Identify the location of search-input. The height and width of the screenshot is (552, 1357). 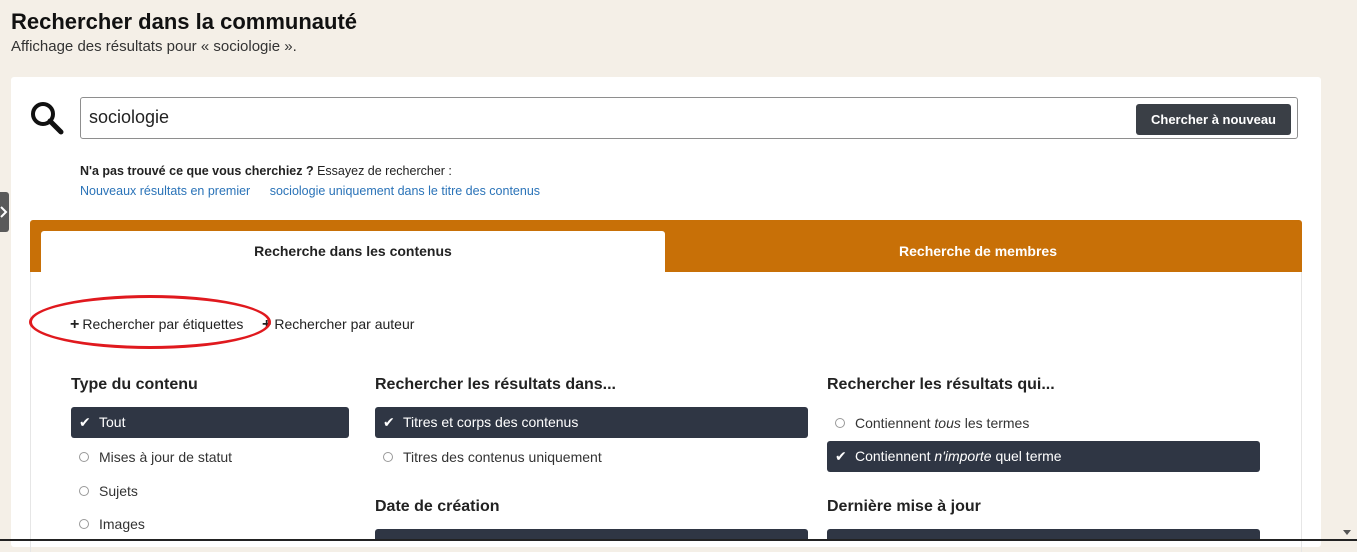
(609, 117).